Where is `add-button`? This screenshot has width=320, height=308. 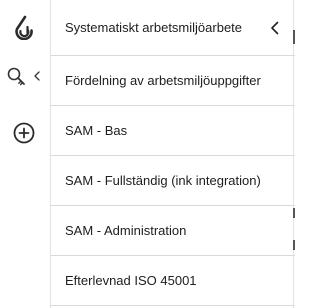 add-button is located at coordinates (24, 133).